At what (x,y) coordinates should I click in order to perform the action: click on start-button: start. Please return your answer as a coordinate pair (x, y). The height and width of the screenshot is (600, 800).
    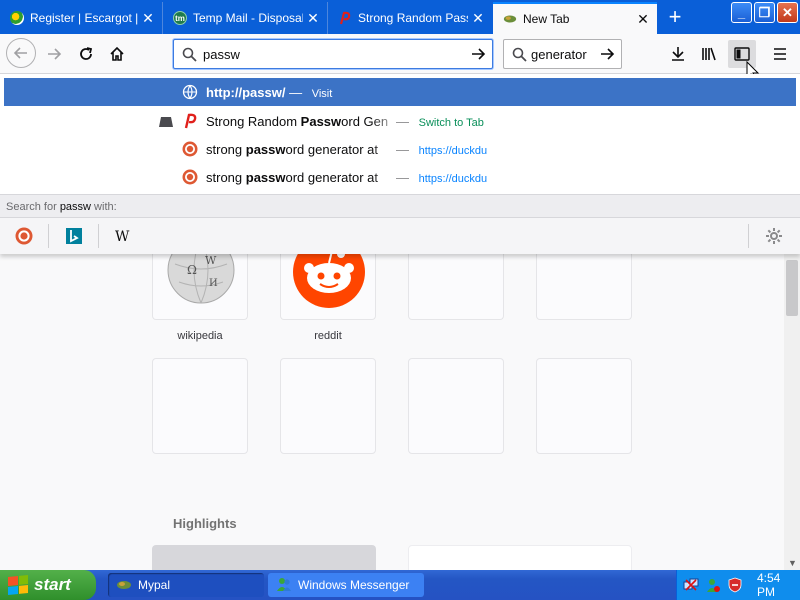
    Looking at the image, I should click on (48, 585).